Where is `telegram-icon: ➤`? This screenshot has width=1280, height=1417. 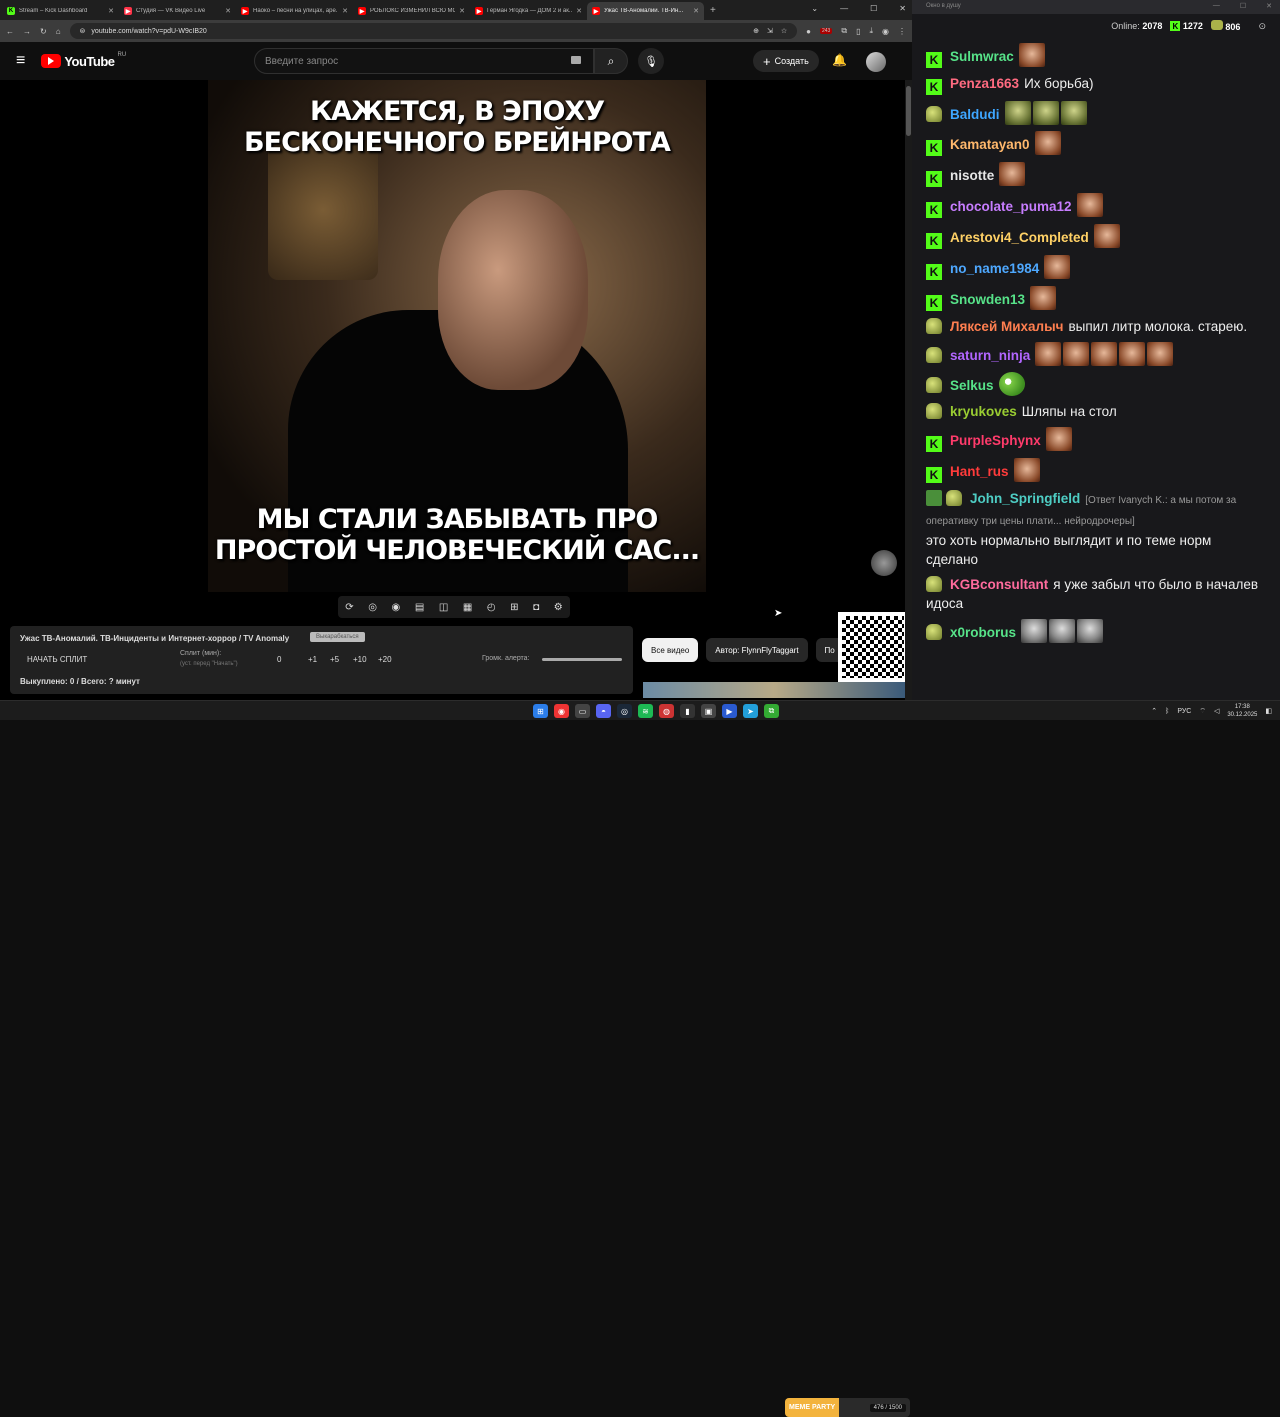
telegram-icon: ➤ is located at coordinates (750, 711).